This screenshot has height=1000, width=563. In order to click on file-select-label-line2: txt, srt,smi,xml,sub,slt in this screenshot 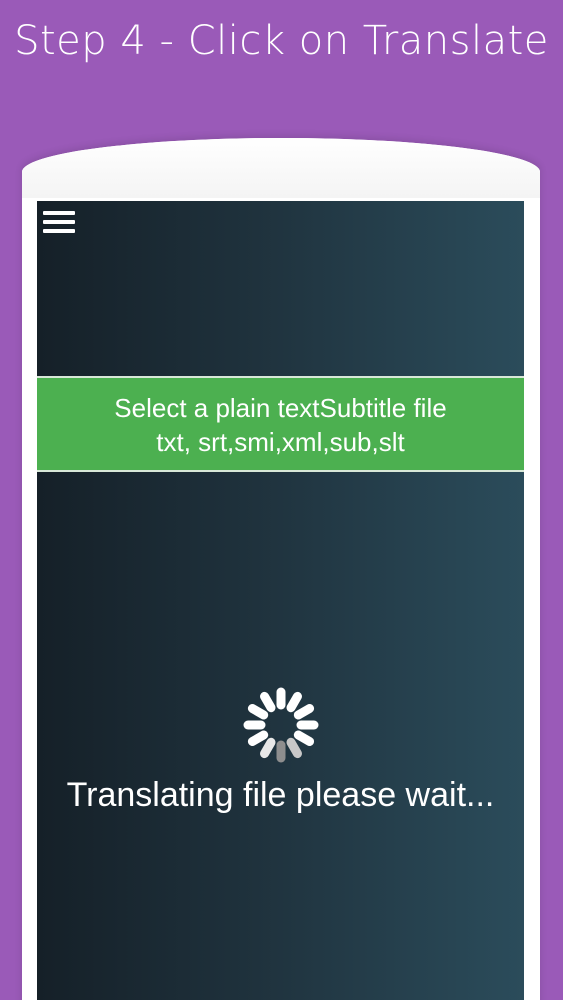, I will do `click(280, 442)`.